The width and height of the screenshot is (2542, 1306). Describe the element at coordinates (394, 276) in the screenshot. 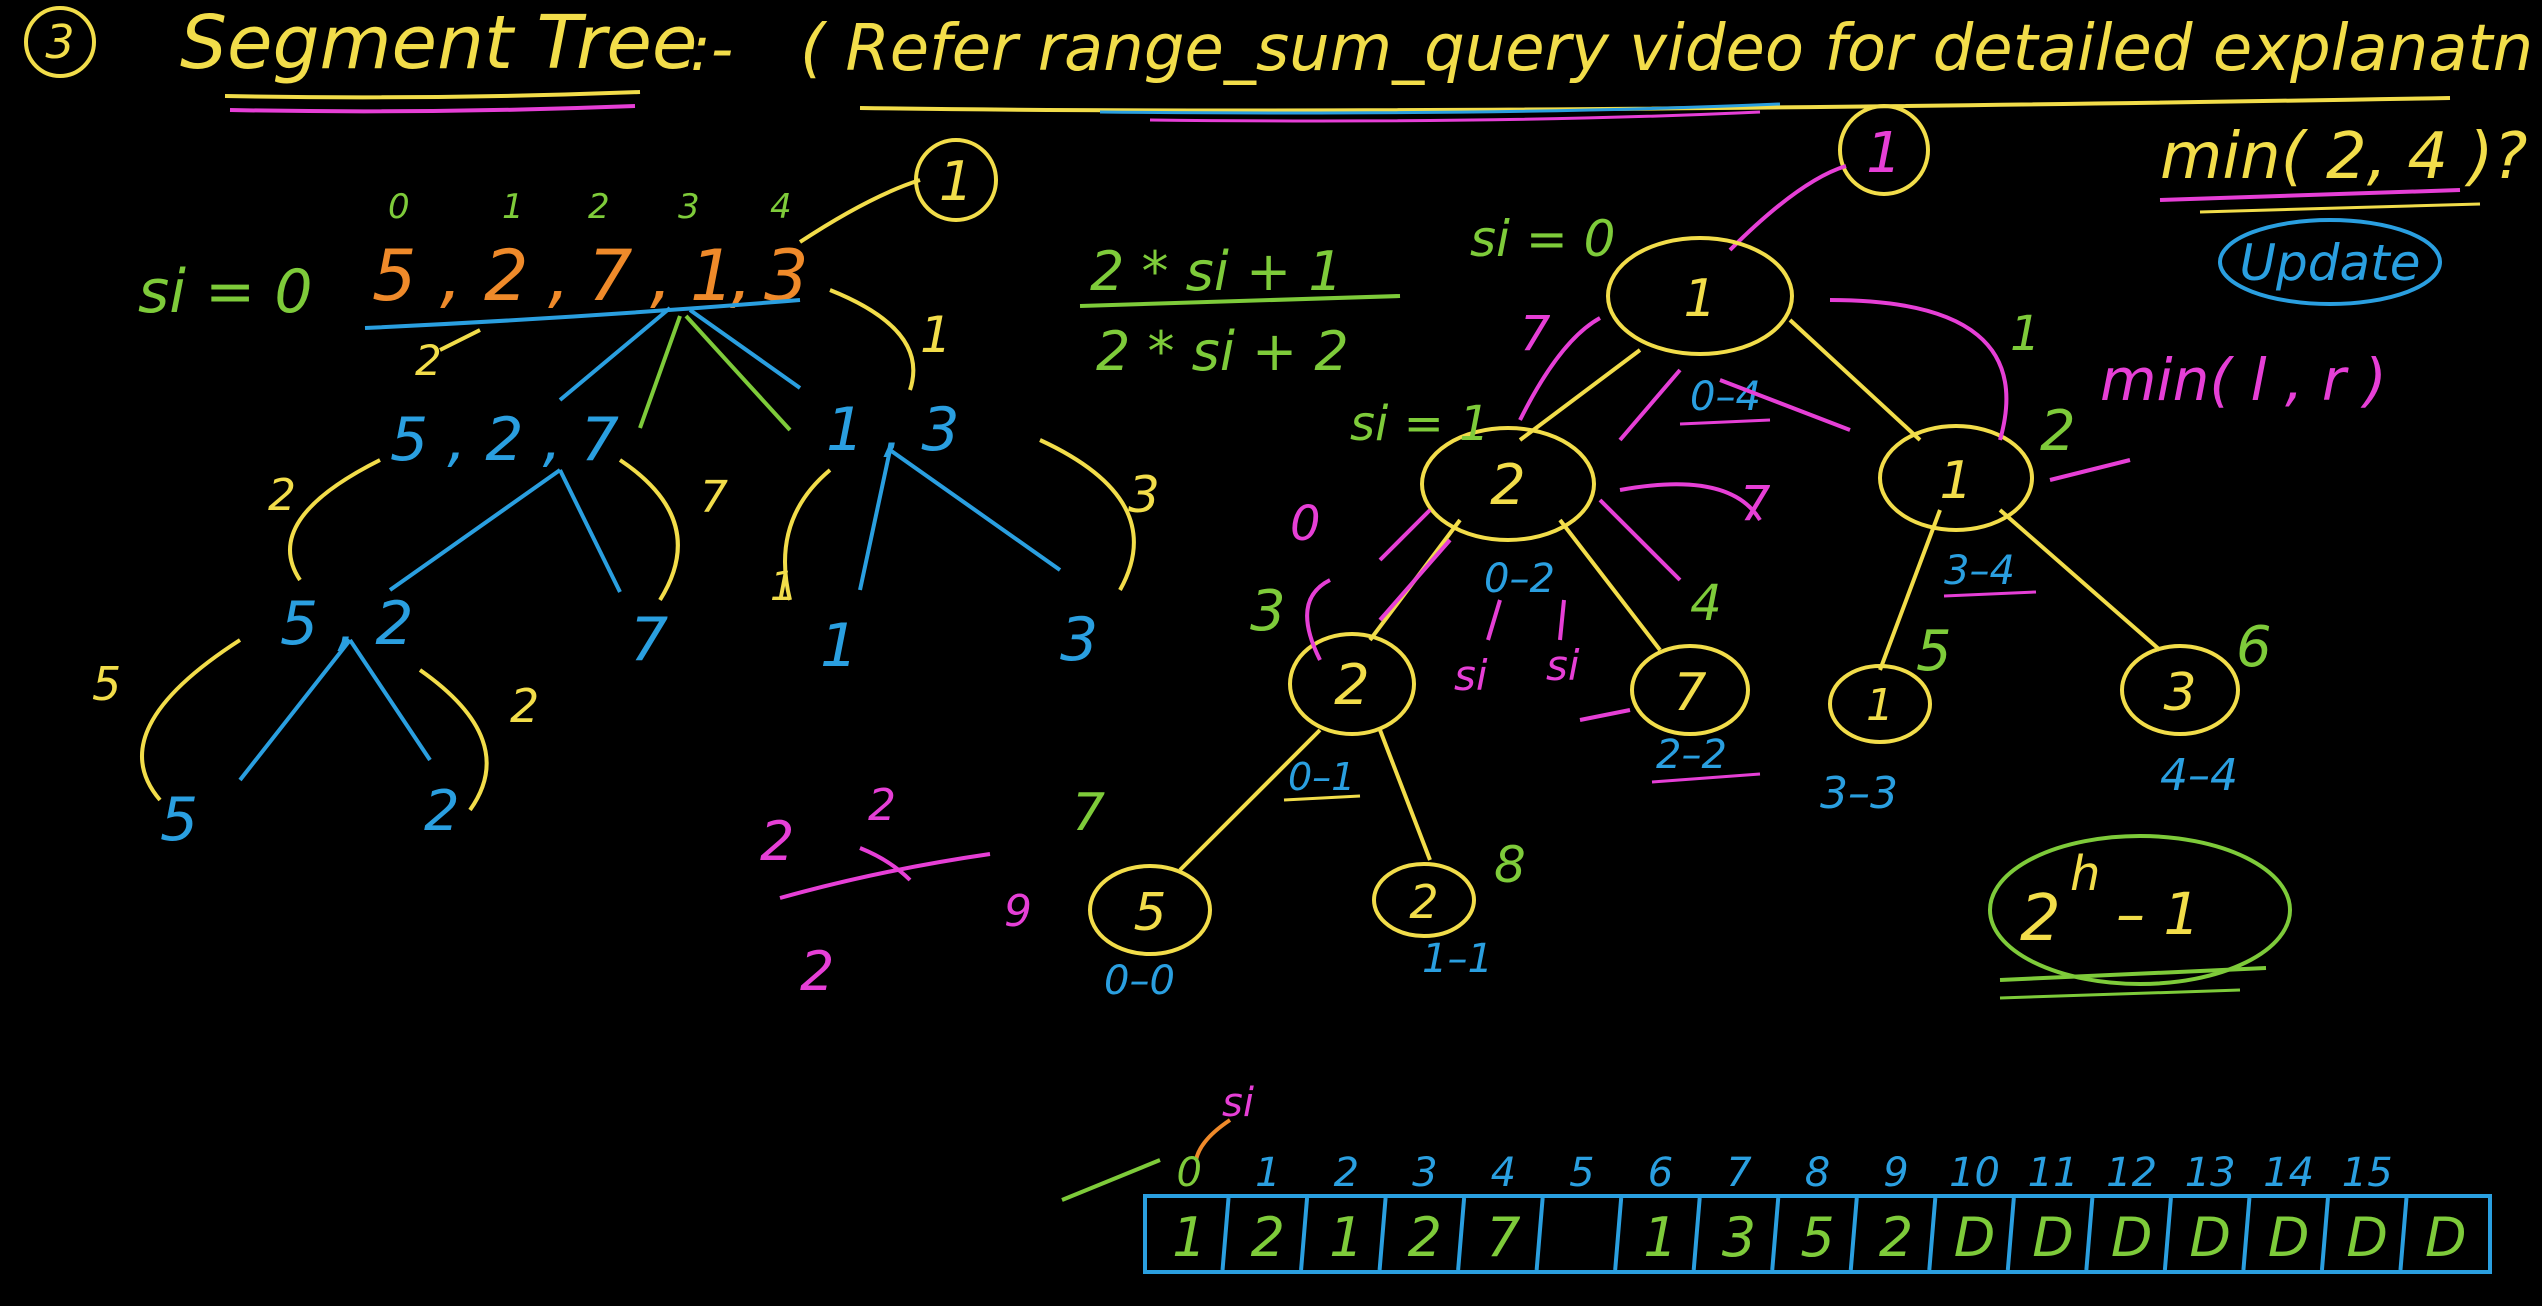

I see `array-value: 5` at that location.